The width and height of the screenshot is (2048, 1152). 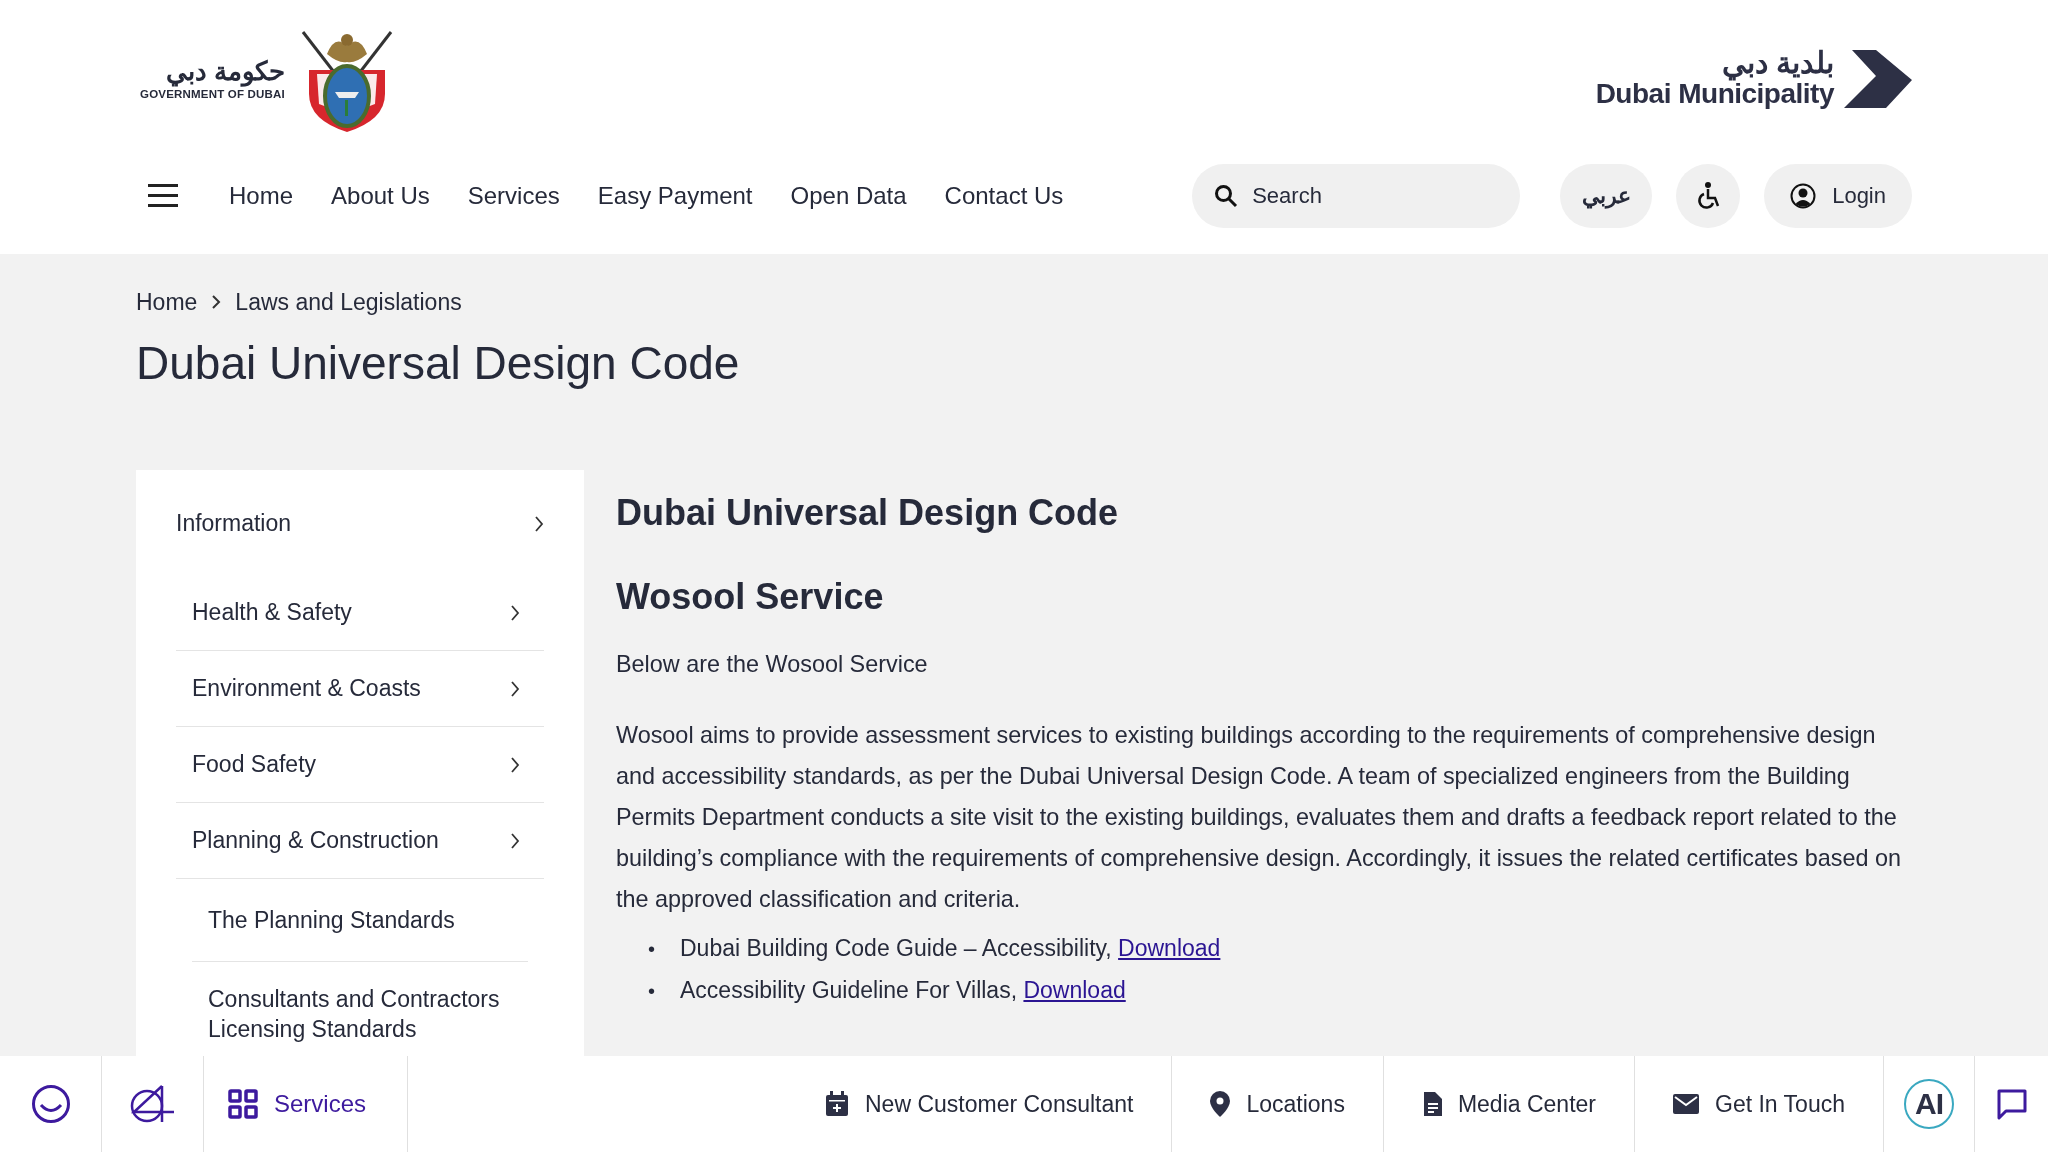 I want to click on services-tab: Services, so click(x=306, y=1104).